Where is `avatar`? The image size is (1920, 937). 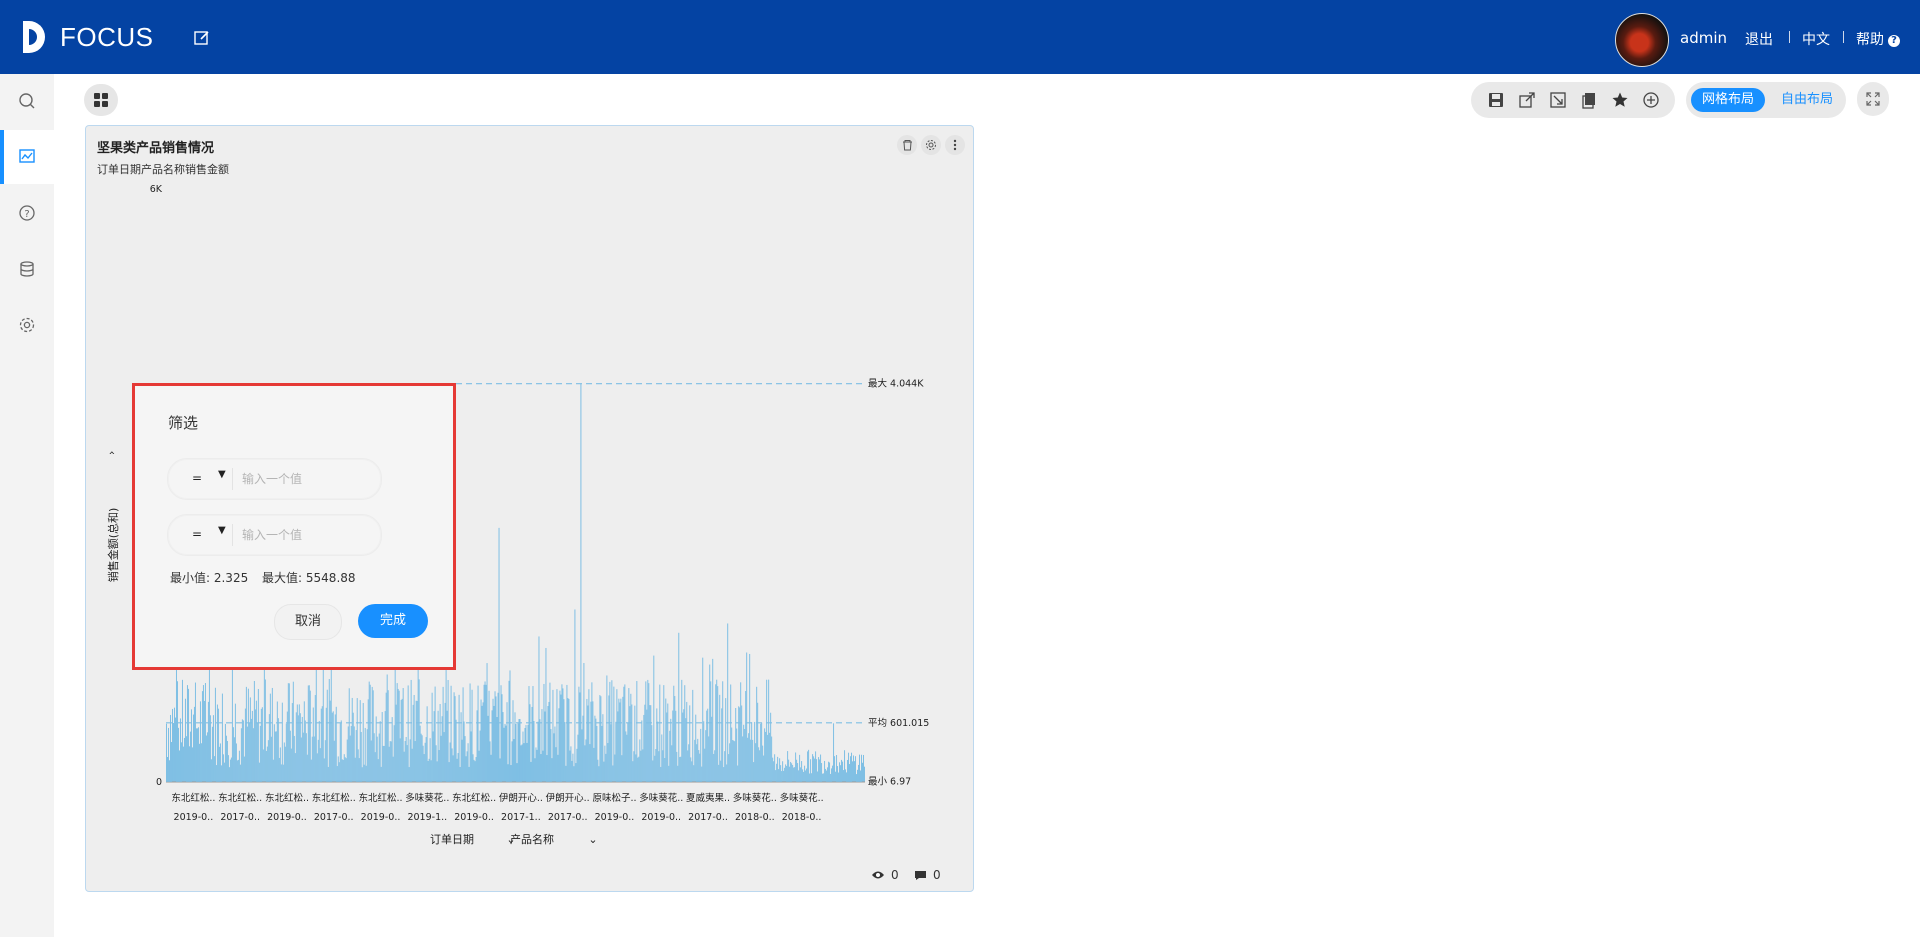 avatar is located at coordinates (1642, 40).